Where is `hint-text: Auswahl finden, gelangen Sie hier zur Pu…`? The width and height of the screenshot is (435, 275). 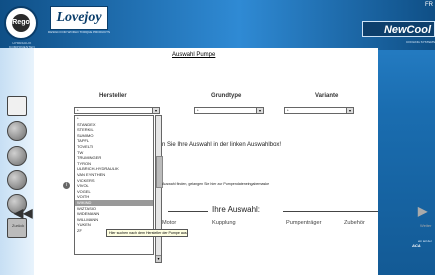
hint-text: Auswahl finden, gelangen Sie hier zur Pu… is located at coordinates (216, 184).